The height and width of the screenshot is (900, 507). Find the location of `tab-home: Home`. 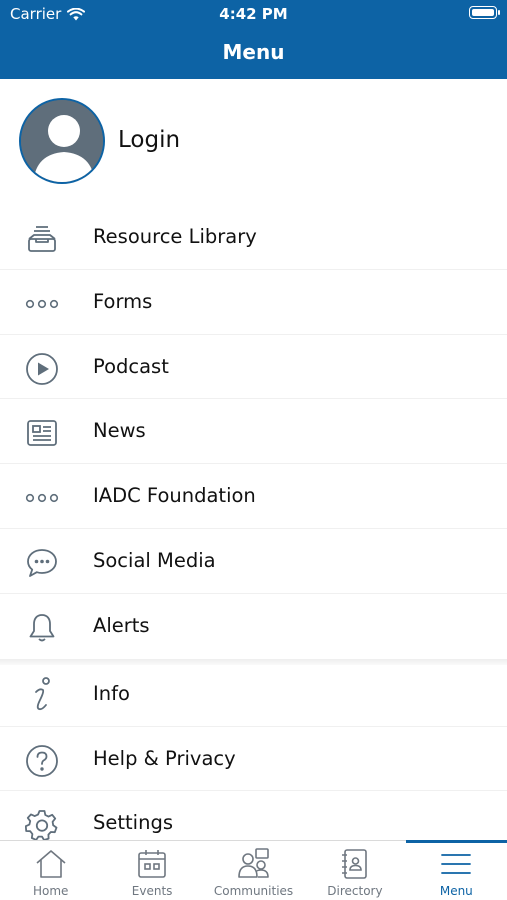

tab-home: Home is located at coordinates (50, 870).